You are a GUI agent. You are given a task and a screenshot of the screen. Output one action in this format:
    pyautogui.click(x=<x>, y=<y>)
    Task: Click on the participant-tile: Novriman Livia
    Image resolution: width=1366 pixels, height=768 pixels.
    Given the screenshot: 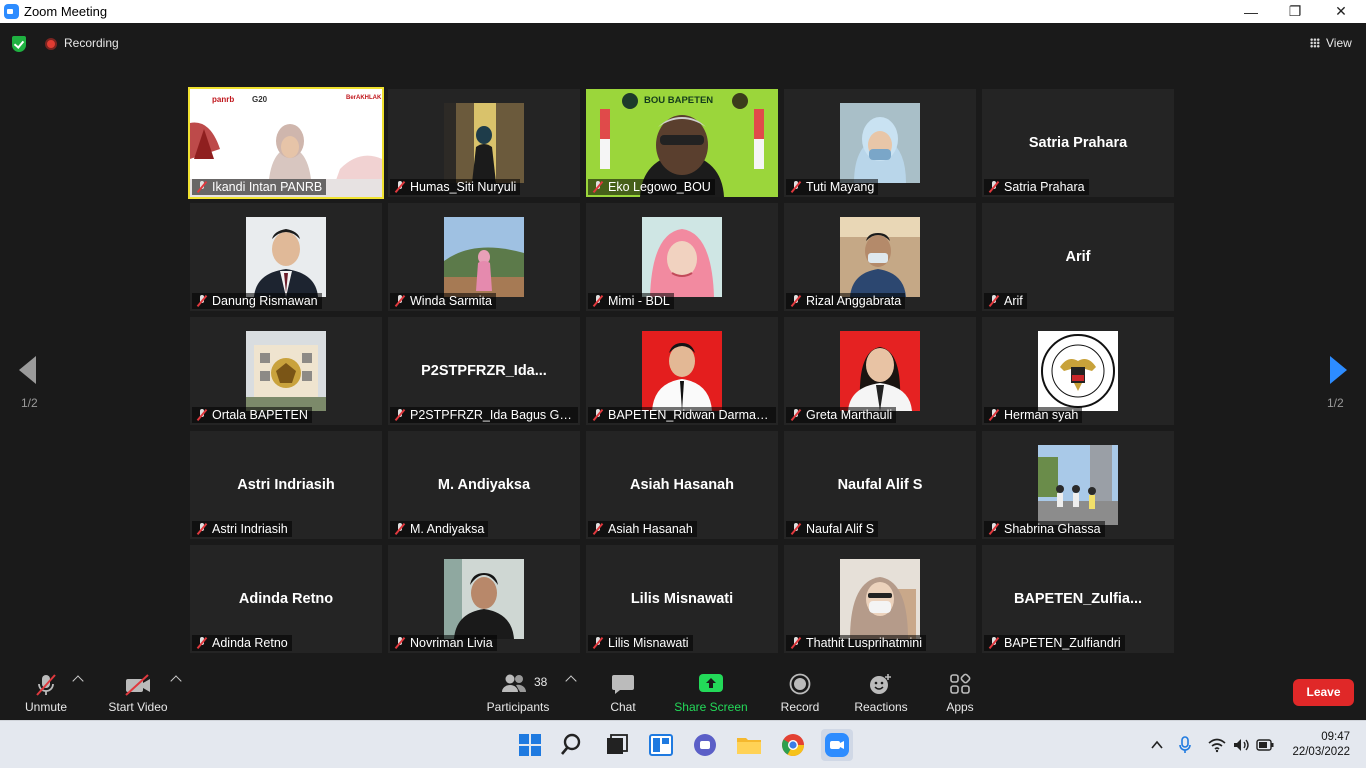 What is the action you would take?
    pyautogui.click(x=484, y=599)
    